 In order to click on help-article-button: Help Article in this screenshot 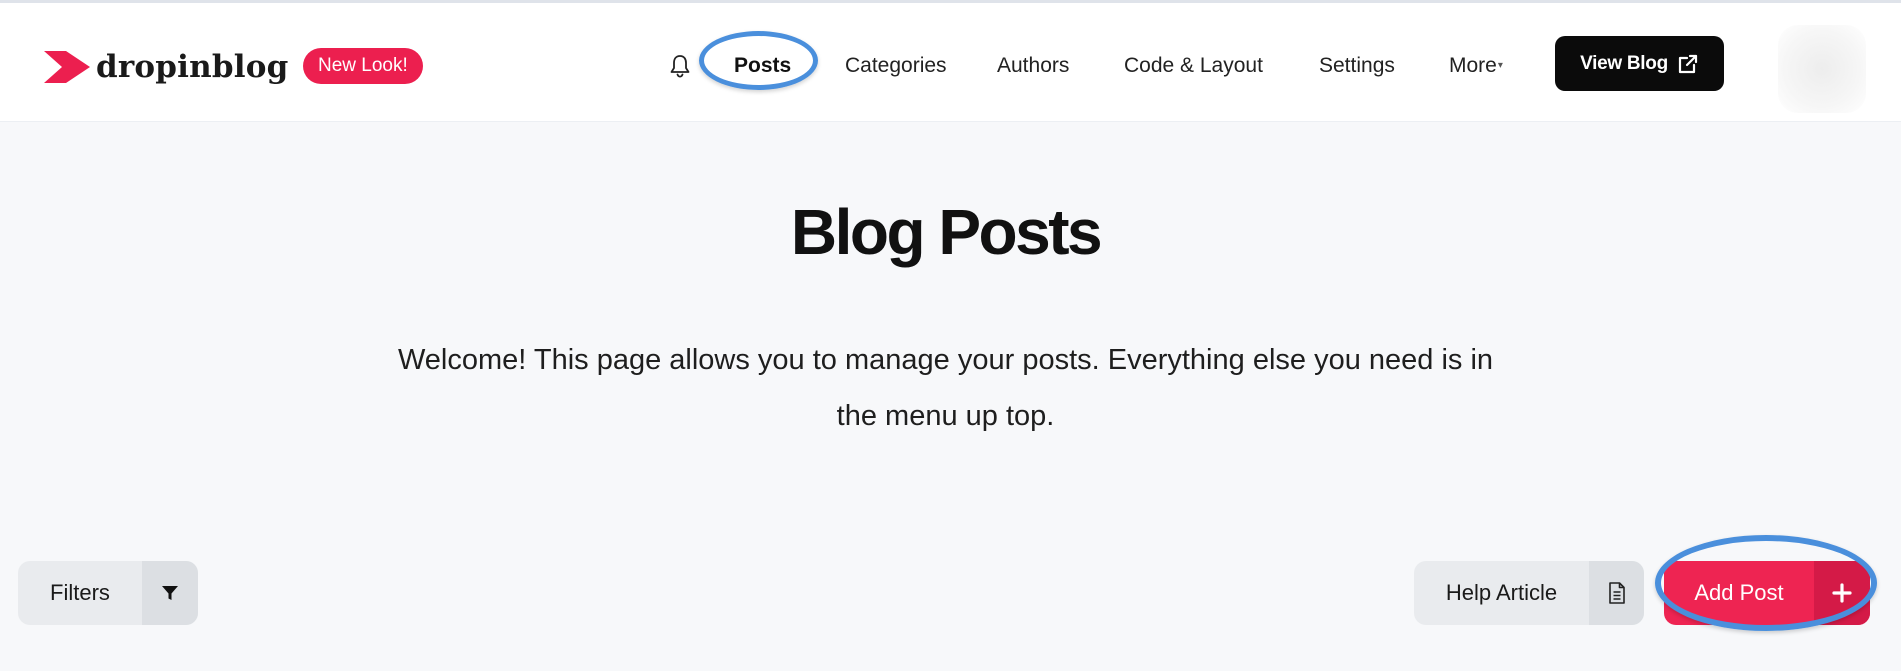, I will do `click(1529, 593)`.